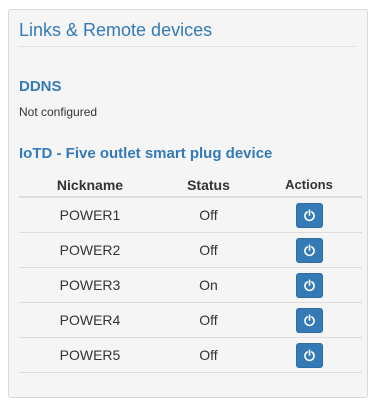  Describe the element at coordinates (90, 215) in the screenshot. I see `device-nickname: POWER1` at that location.